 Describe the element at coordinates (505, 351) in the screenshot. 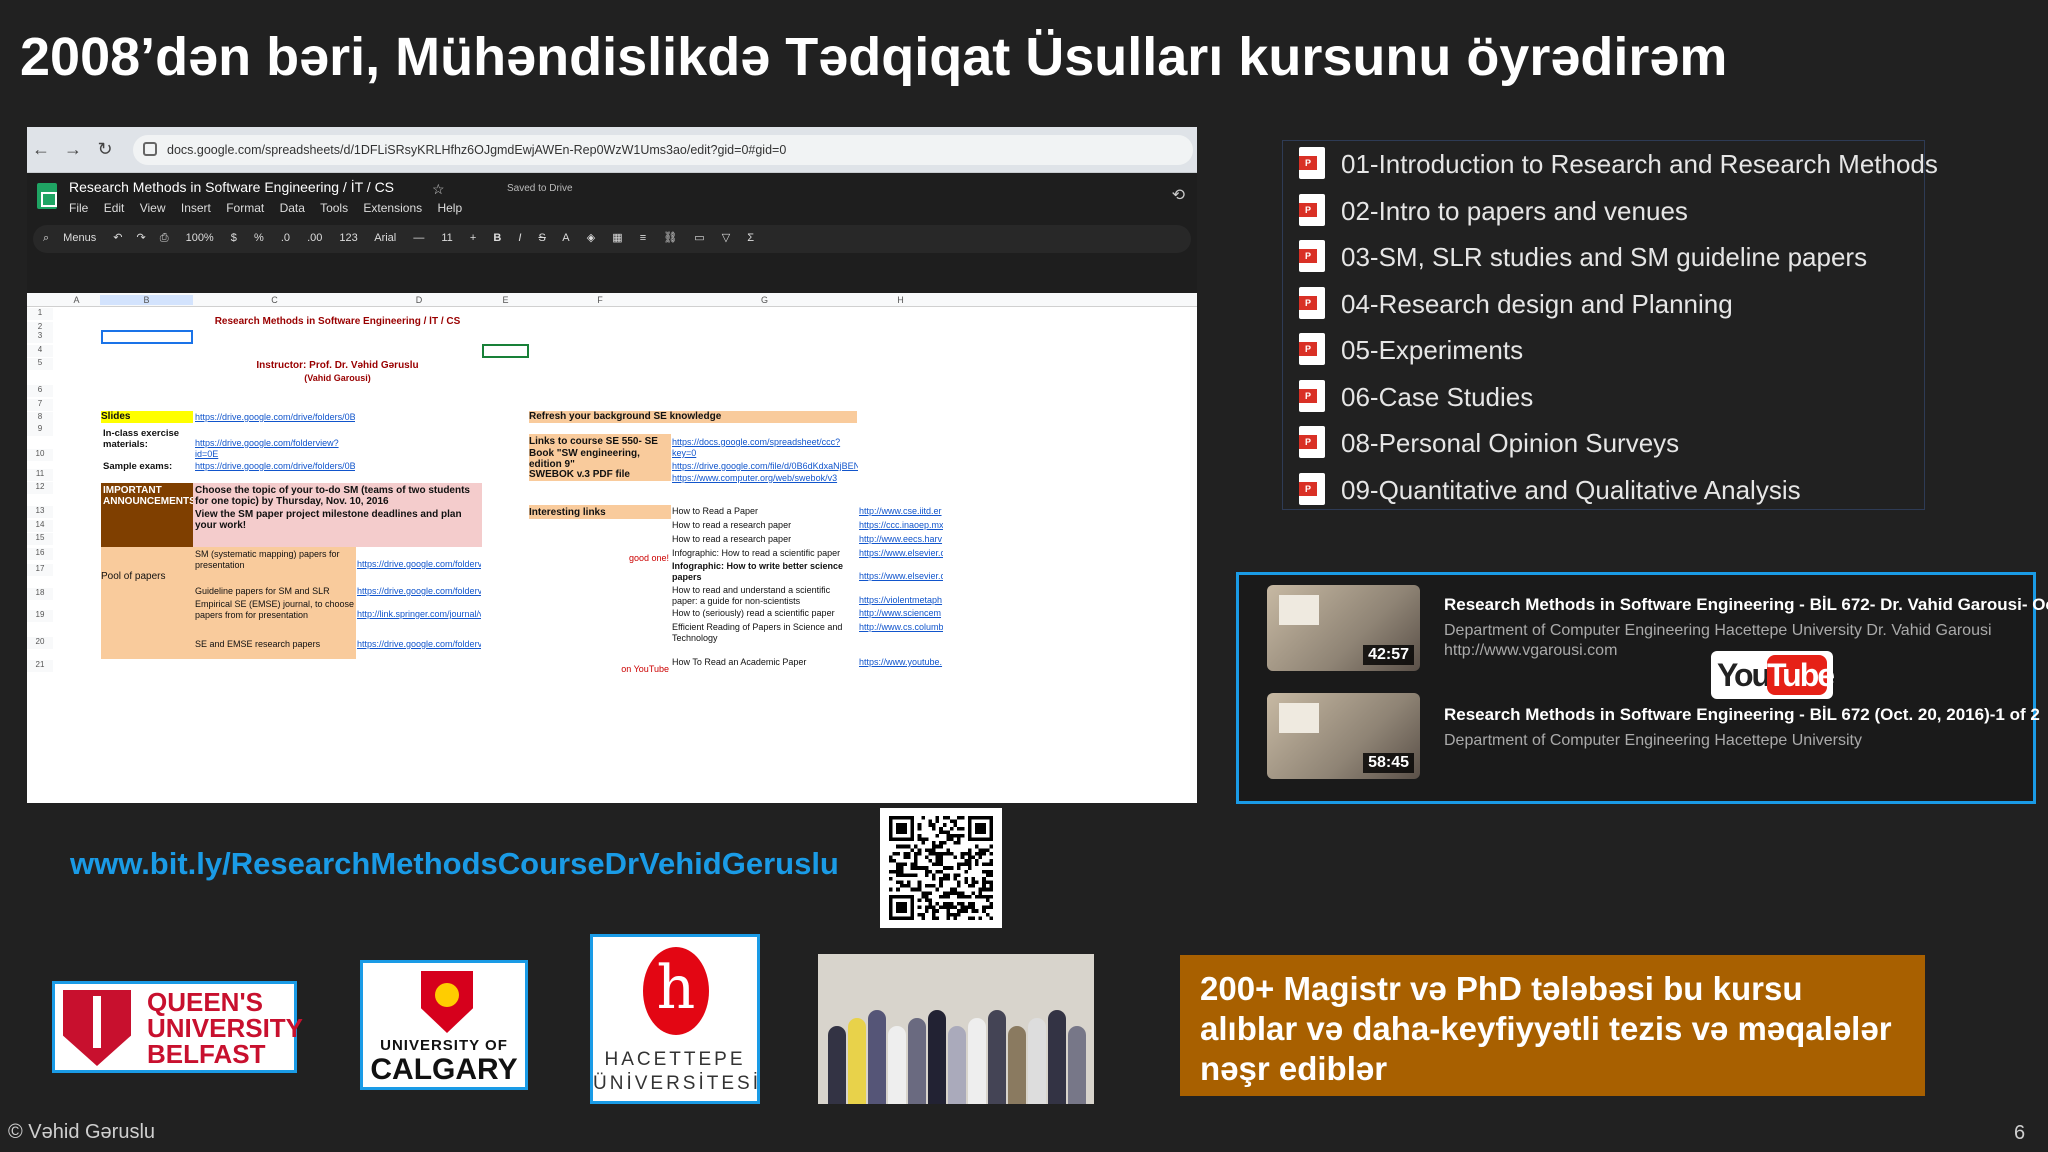

I see `cell-e4` at that location.